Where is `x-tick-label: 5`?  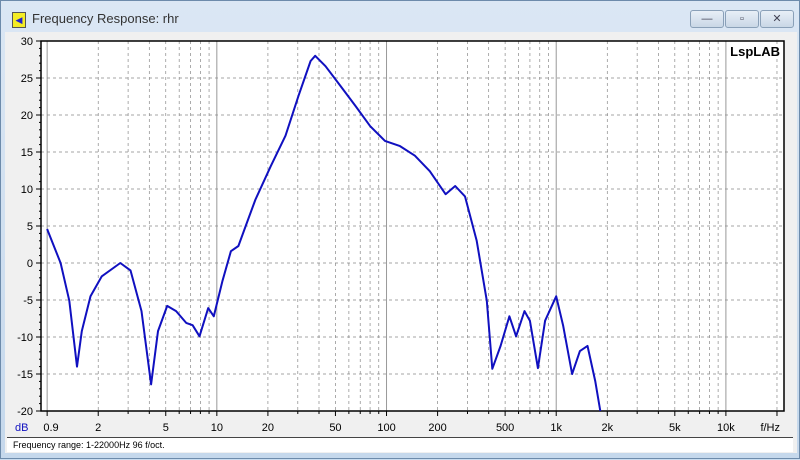
x-tick-label: 5 is located at coordinates (166, 428).